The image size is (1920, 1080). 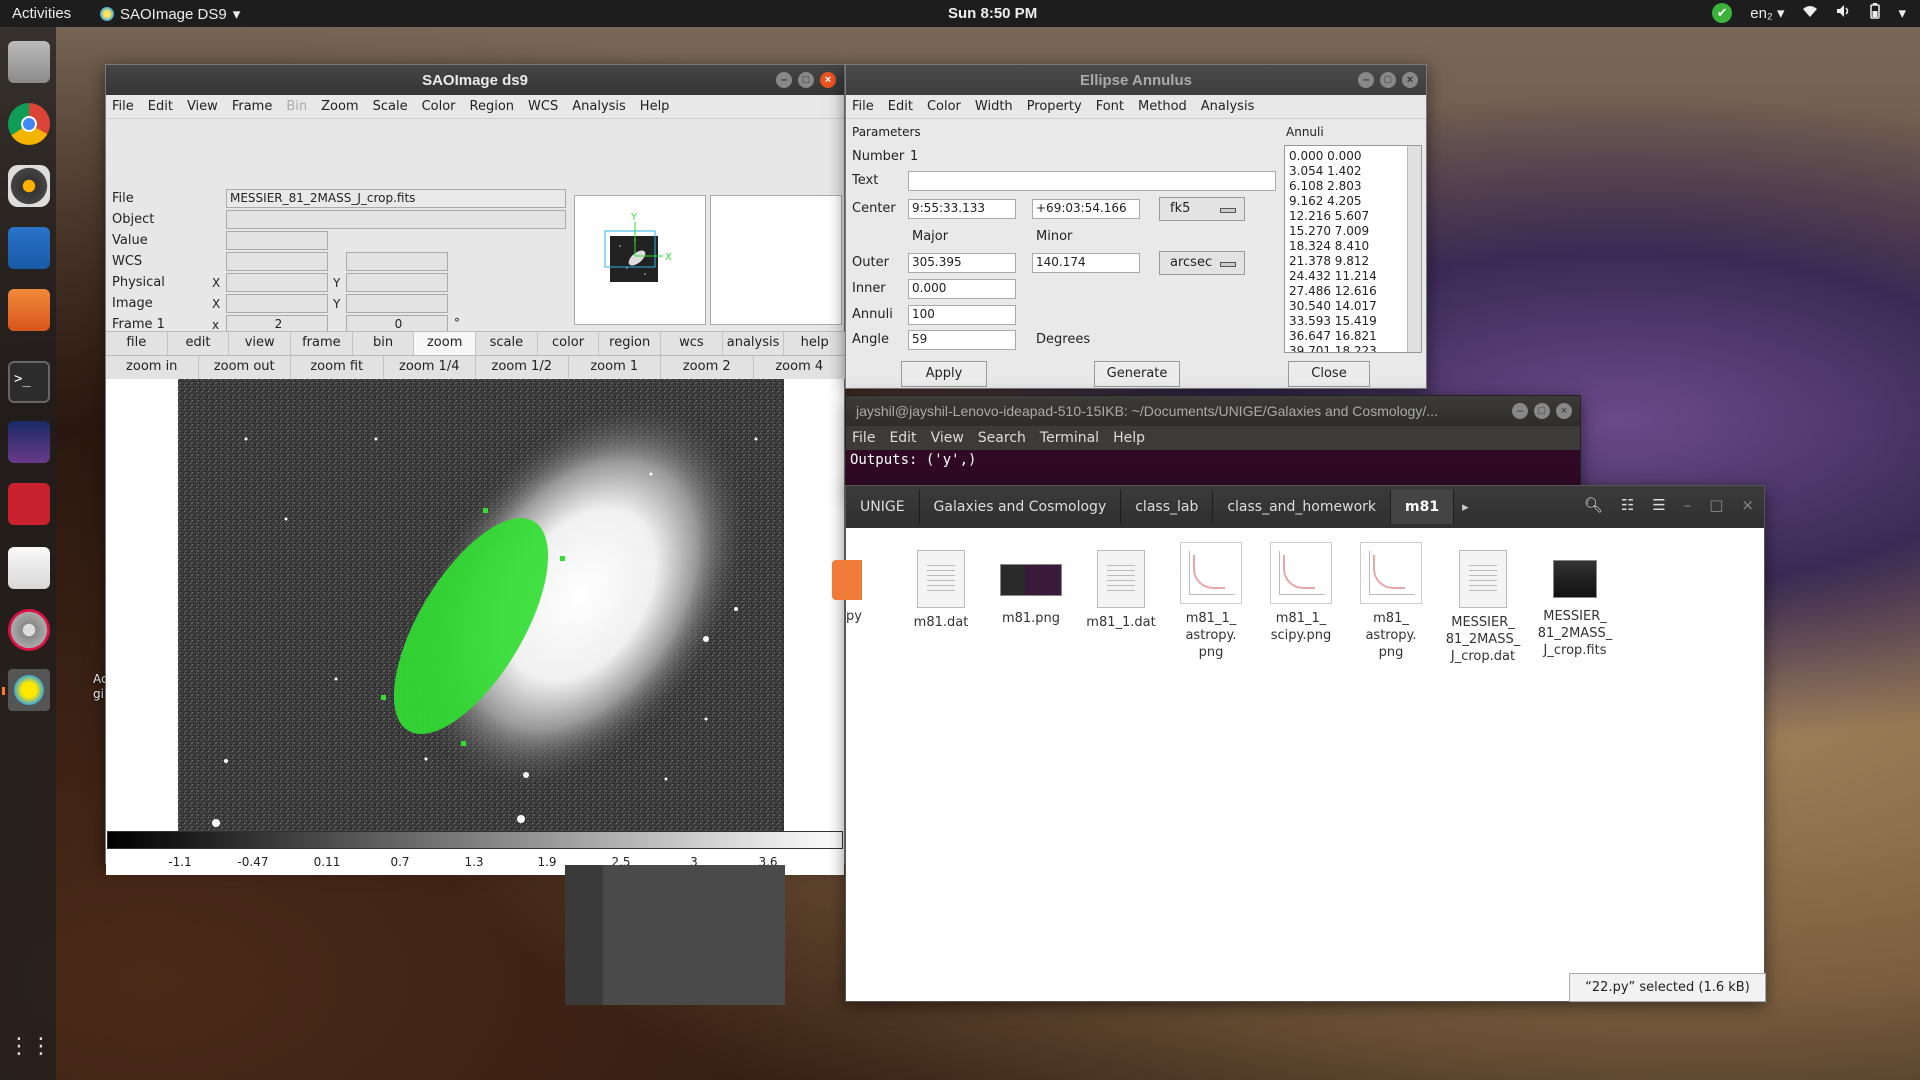 I want to click on button-bin: bin, so click(x=384, y=343).